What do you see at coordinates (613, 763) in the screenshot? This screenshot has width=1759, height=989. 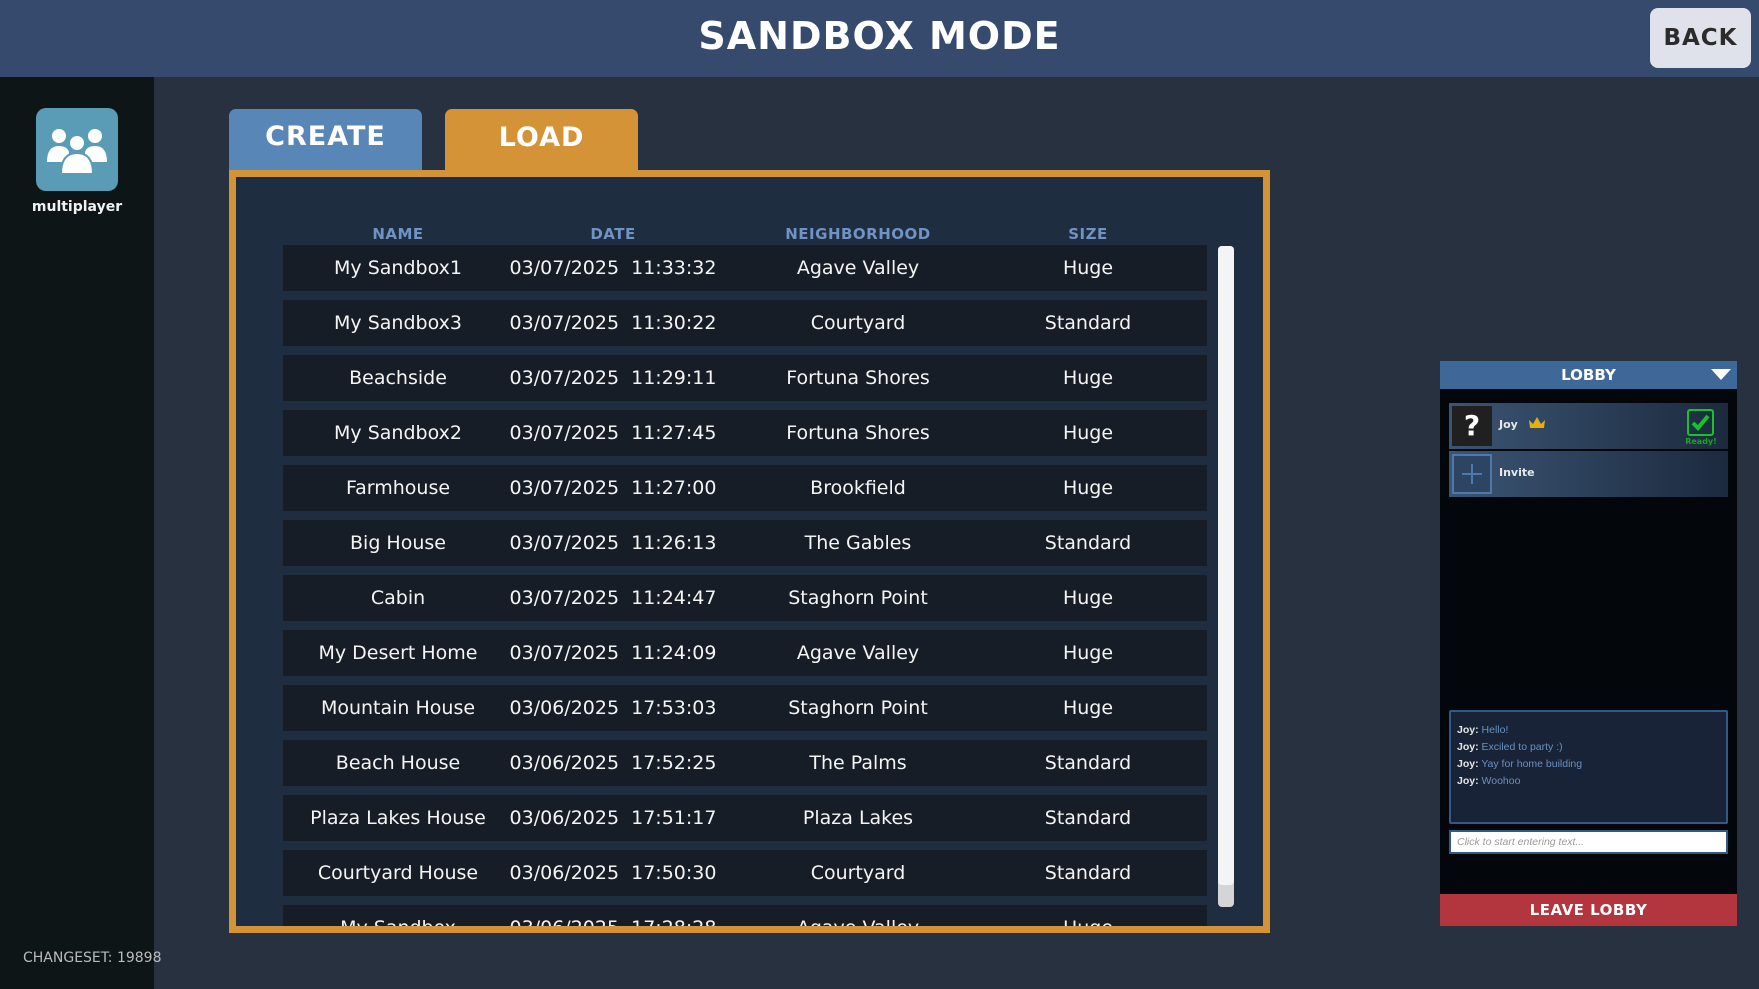 I see `cell-date: 03/06/2025 17:52:25` at bounding box center [613, 763].